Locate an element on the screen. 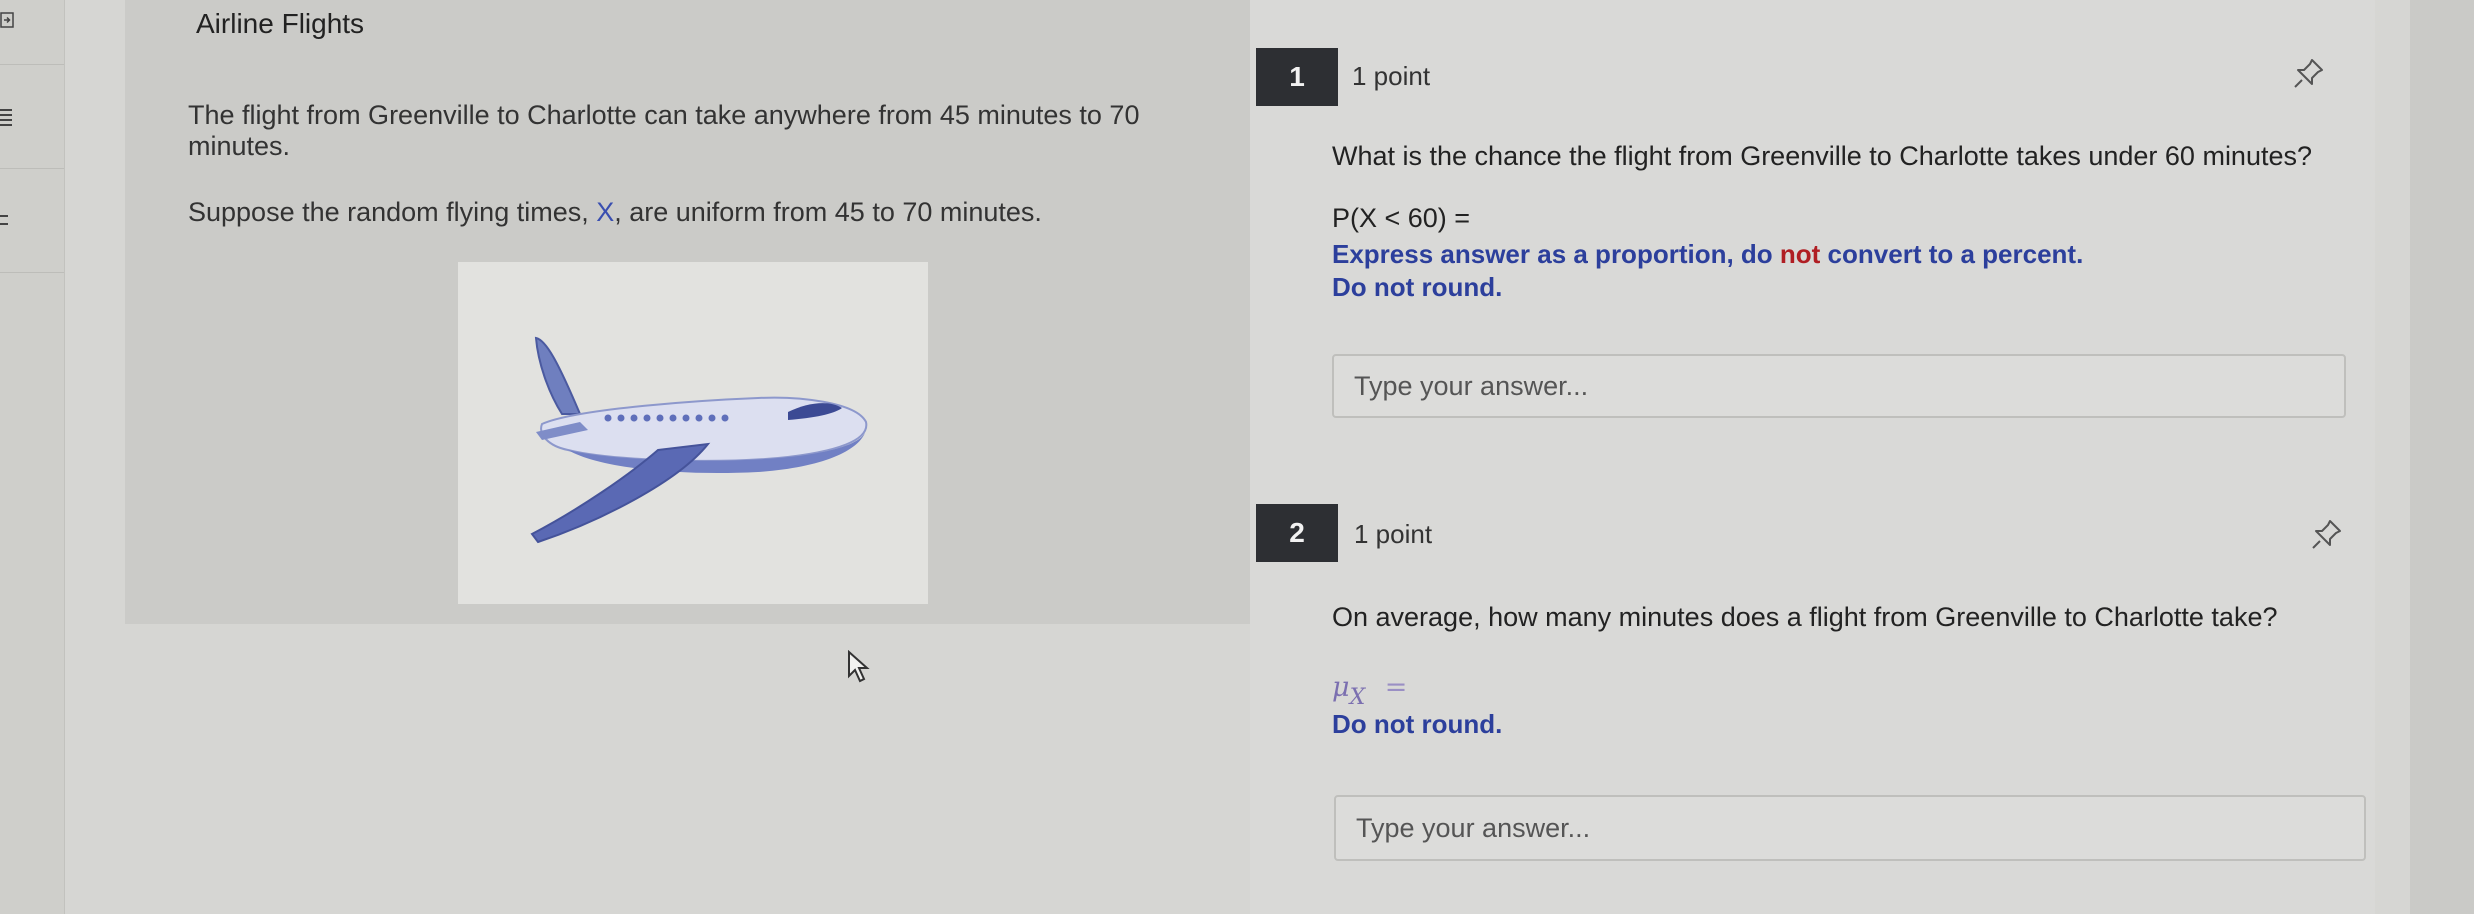  instruction-line-2: Do not round. is located at coordinates (1417, 287).